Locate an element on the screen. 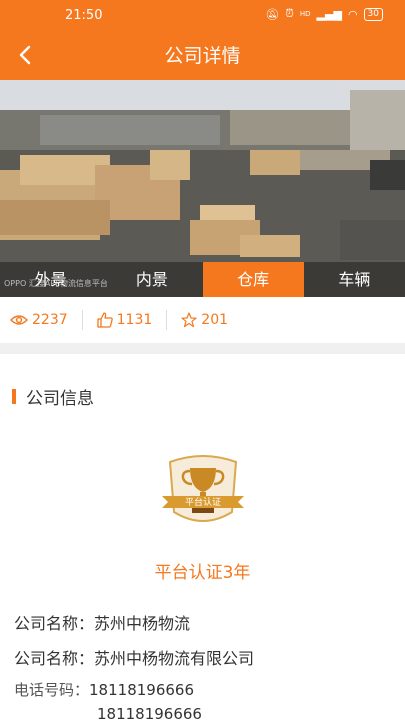 The height and width of the screenshot is (723, 405). badge-text: 平台认证 is located at coordinates (203, 502).